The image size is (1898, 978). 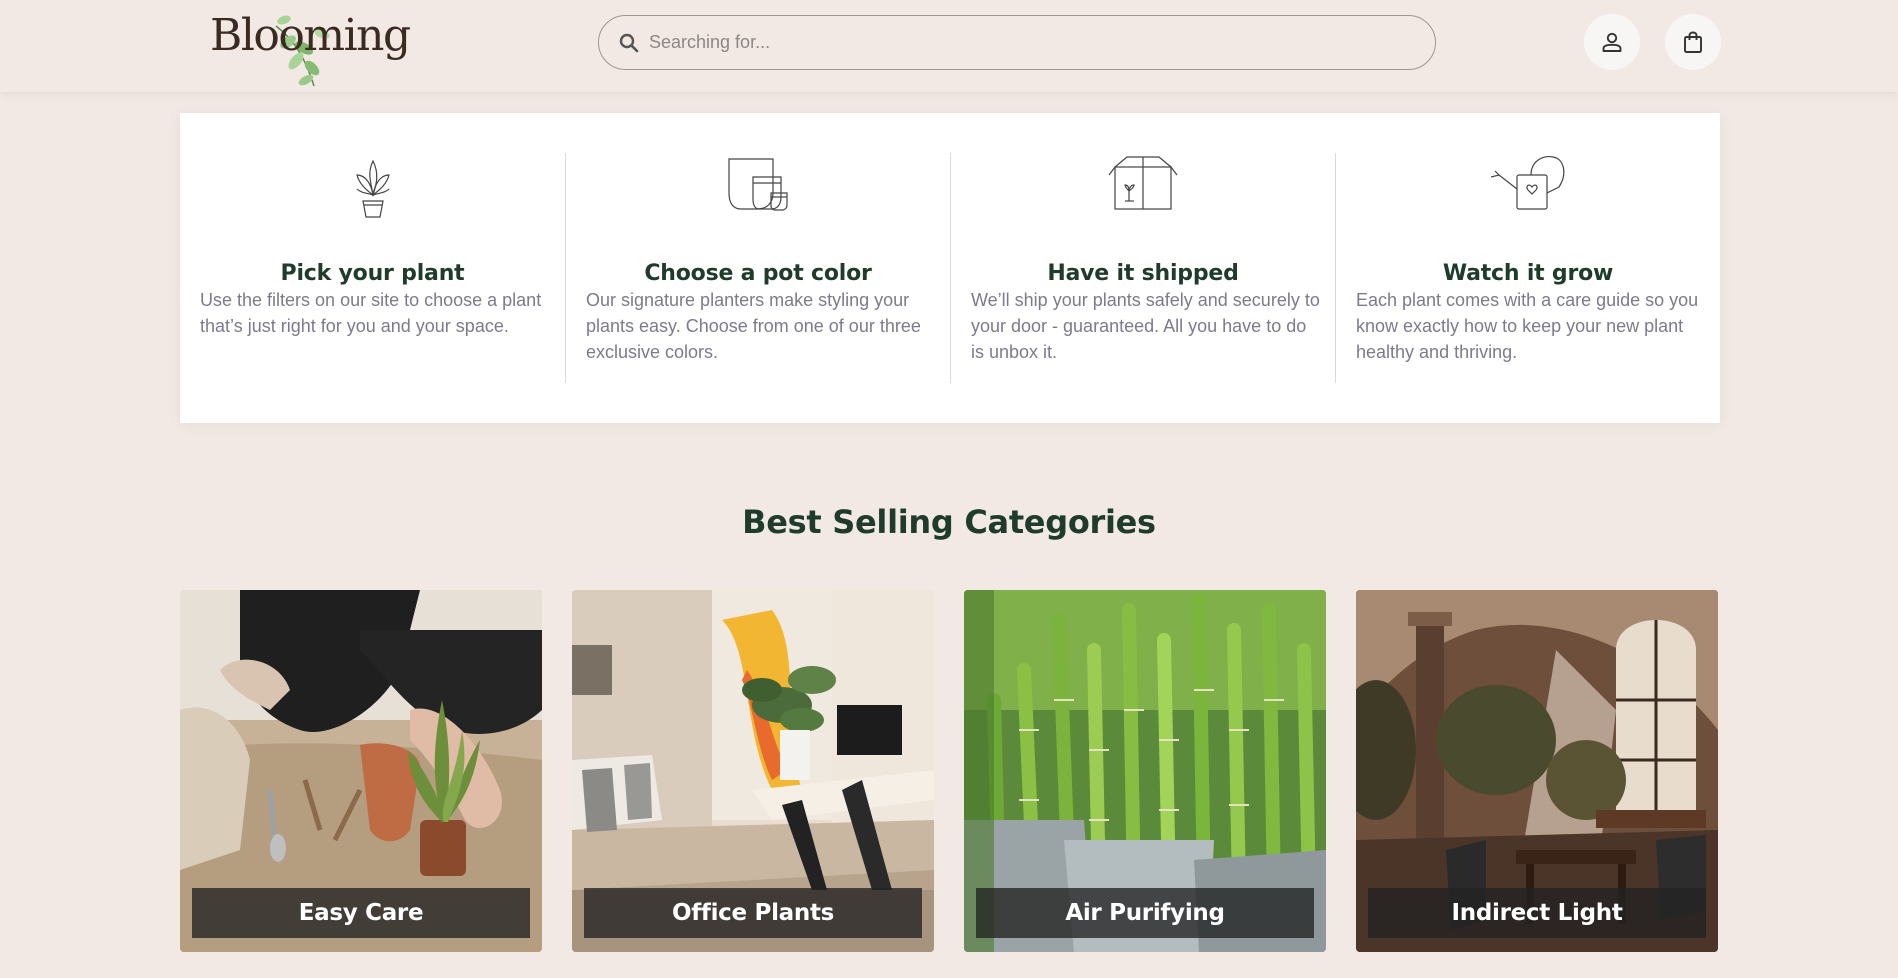 I want to click on category-label: Easy Care, so click(x=361, y=913).